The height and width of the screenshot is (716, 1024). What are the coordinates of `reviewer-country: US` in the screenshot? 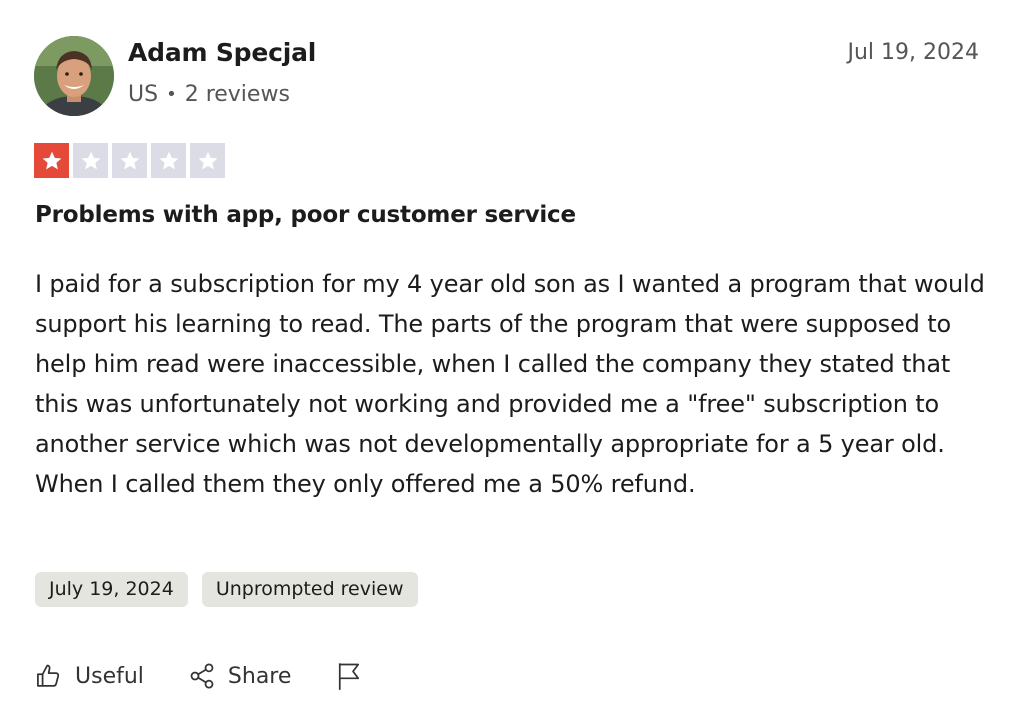 It's located at (143, 94).